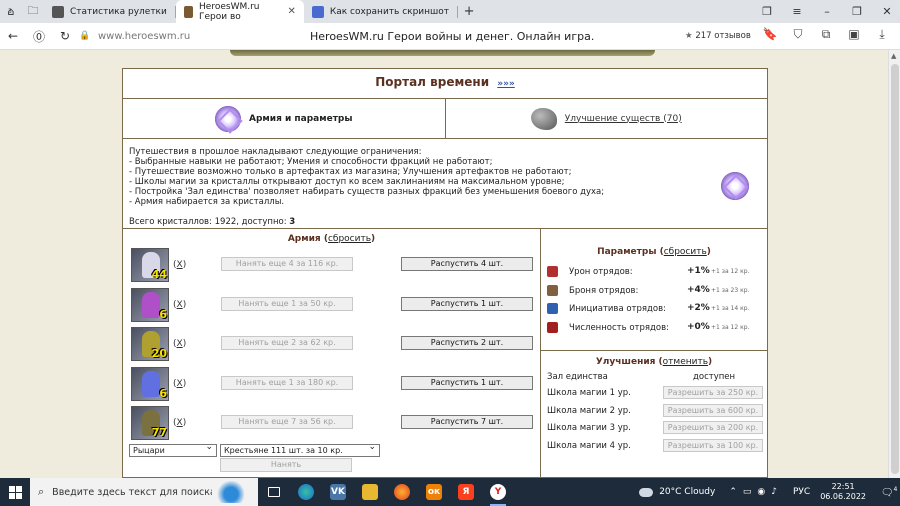 Image resolution: width=900 pixels, height=506 pixels. I want to click on faction-select: Рыцари, so click(173, 449).